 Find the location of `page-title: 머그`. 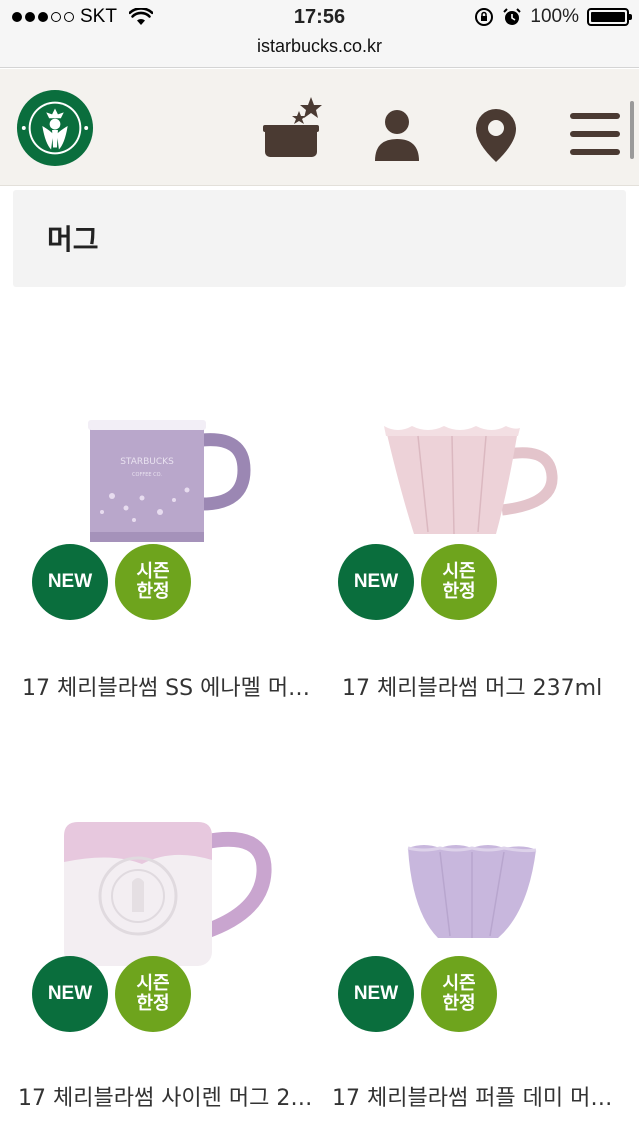

page-title: 머그 is located at coordinates (73, 239).